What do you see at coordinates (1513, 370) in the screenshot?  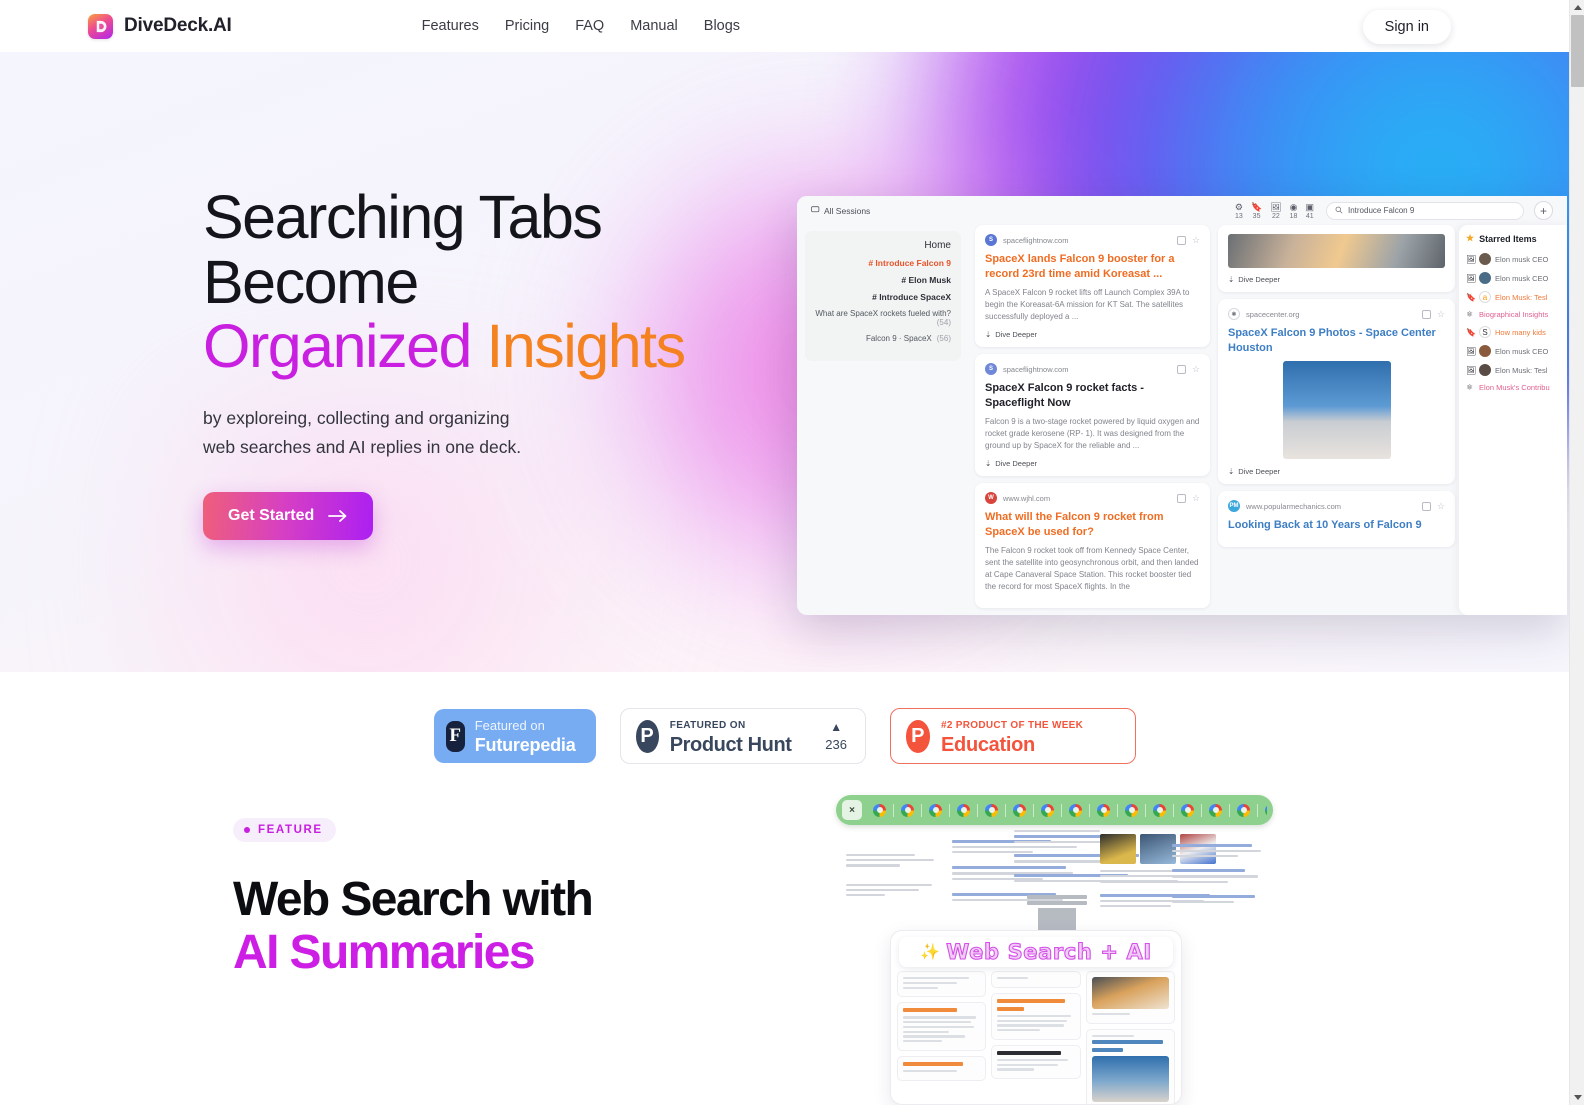 I see `starred-item: 🖼 Elon Musk: Tesl` at bounding box center [1513, 370].